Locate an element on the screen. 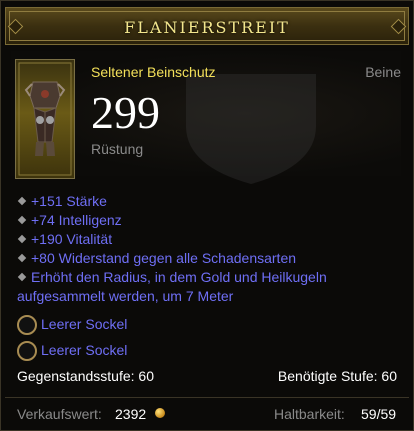  affix-line: +151 Stärke is located at coordinates (205, 201).